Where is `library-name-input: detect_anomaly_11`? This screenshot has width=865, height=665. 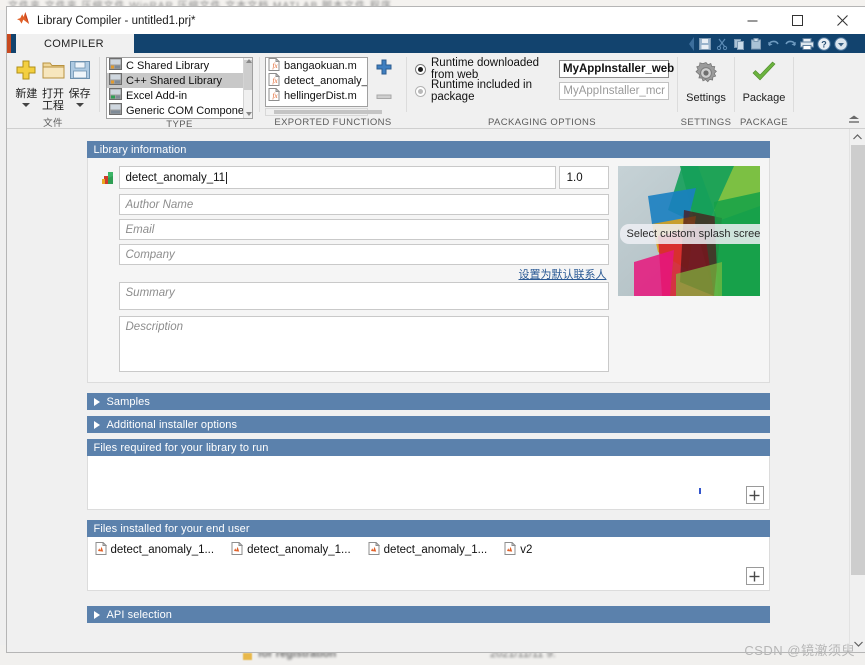
library-name-input: detect_anomaly_11 is located at coordinates (337, 177).